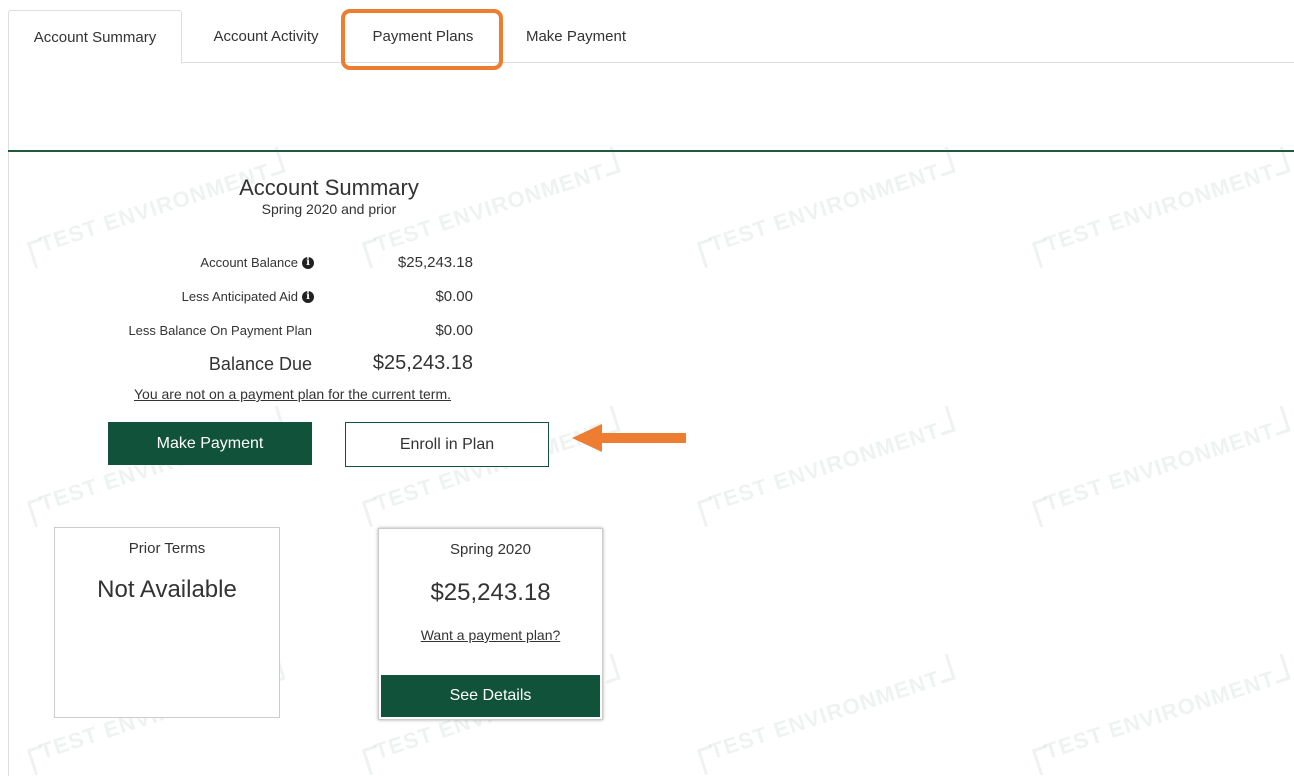  I want to click on payment-plan-balance-label-text: Less Balance On Payment Plan, so click(220, 330).